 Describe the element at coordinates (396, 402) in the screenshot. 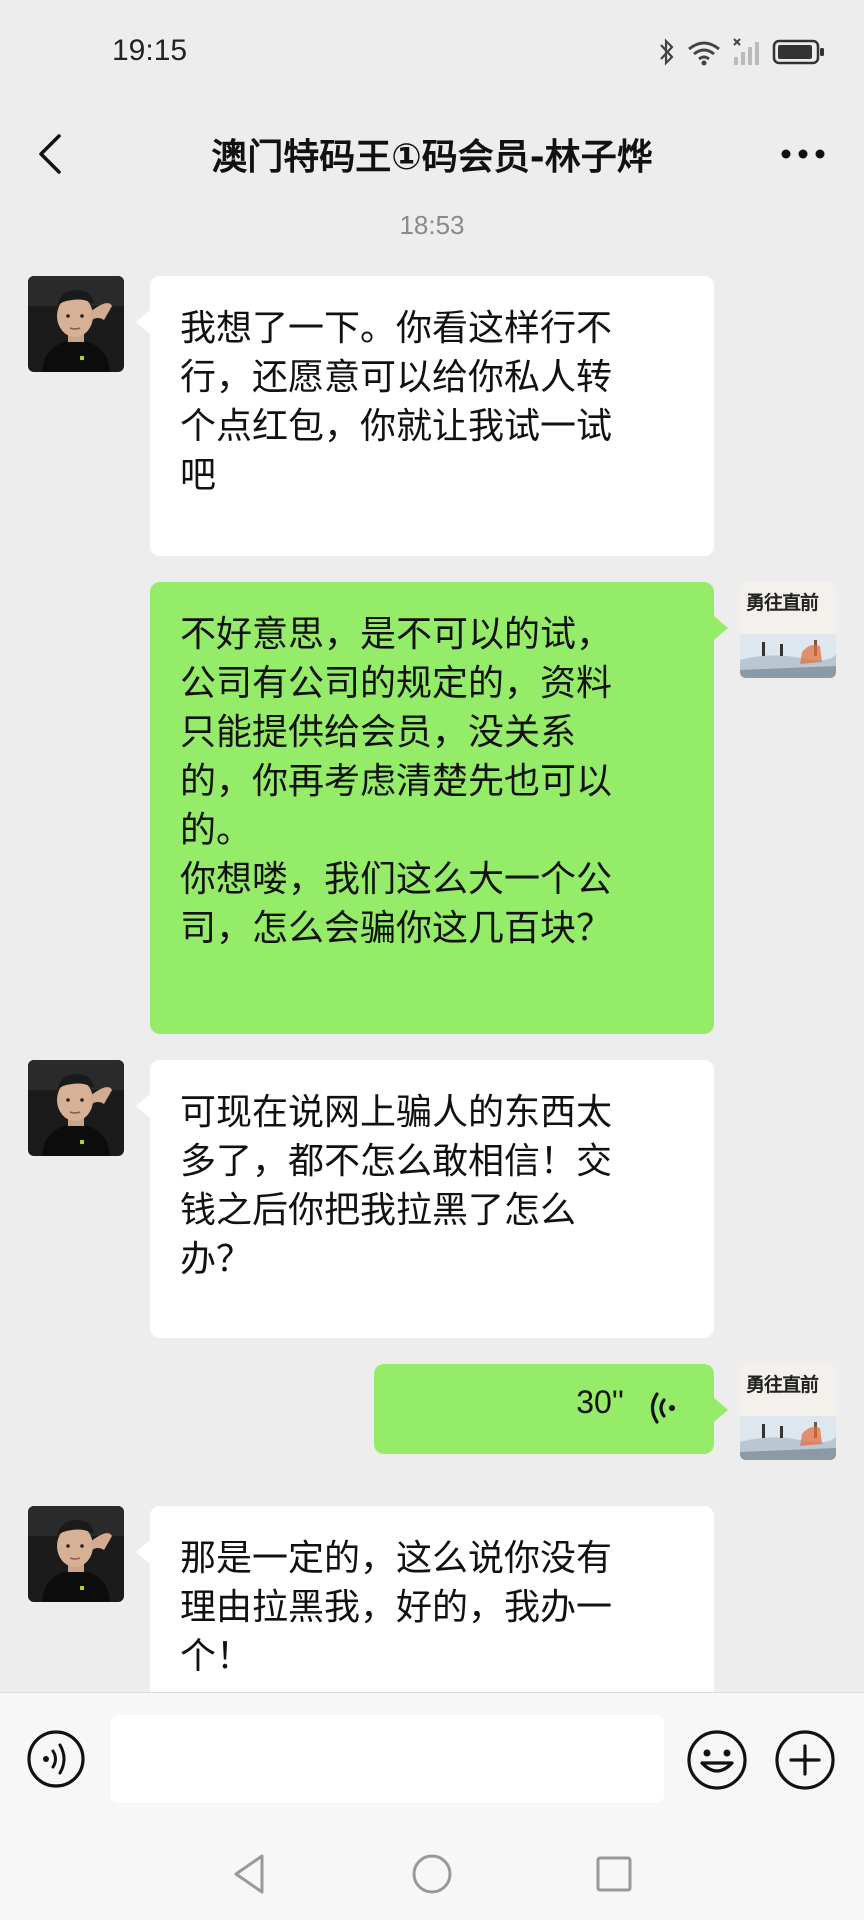

I see `message-text: 我想了一下。你看这样行不 行，还愿意可以给你私人转 个点红包，你就让我试一试 吧` at that location.